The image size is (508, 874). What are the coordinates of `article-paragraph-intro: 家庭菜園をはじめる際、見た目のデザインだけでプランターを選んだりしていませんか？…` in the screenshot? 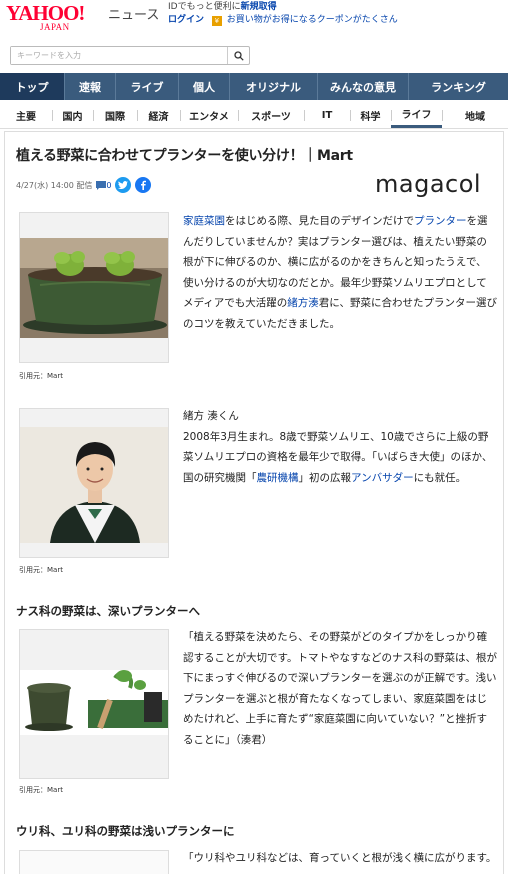 It's located at (340, 272).